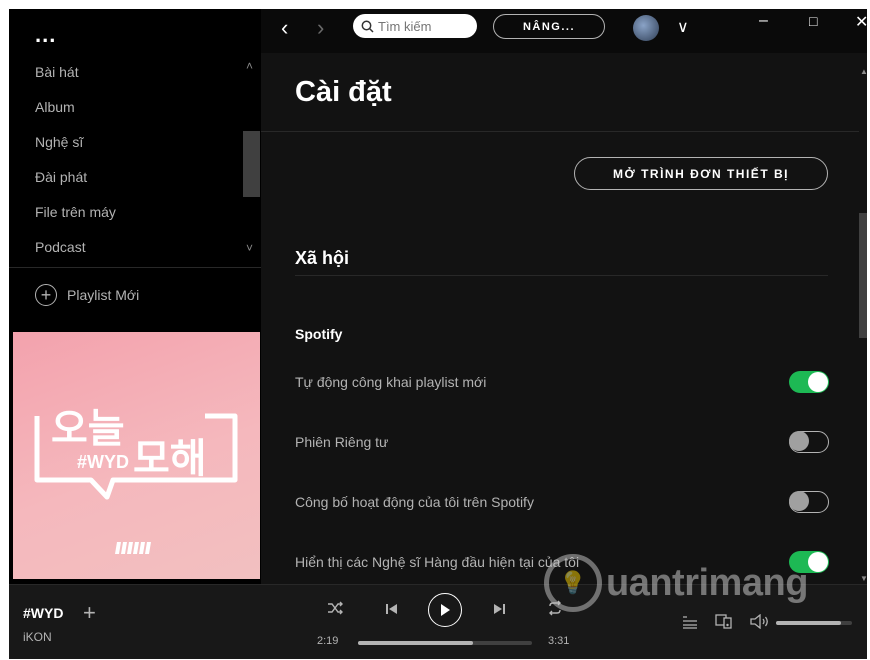 The image size is (870, 660). I want to click on play-icon, so click(445, 610).